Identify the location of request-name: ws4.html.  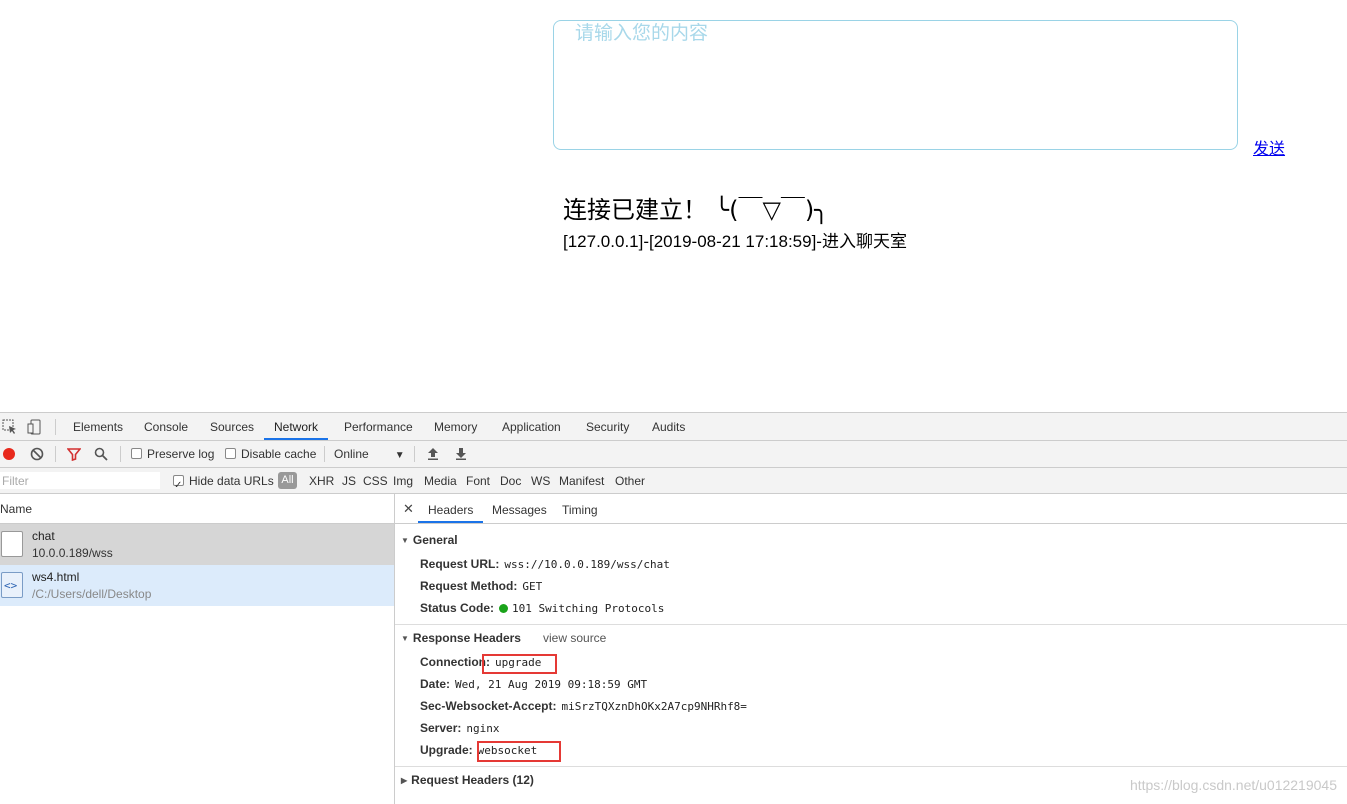
(56, 577).